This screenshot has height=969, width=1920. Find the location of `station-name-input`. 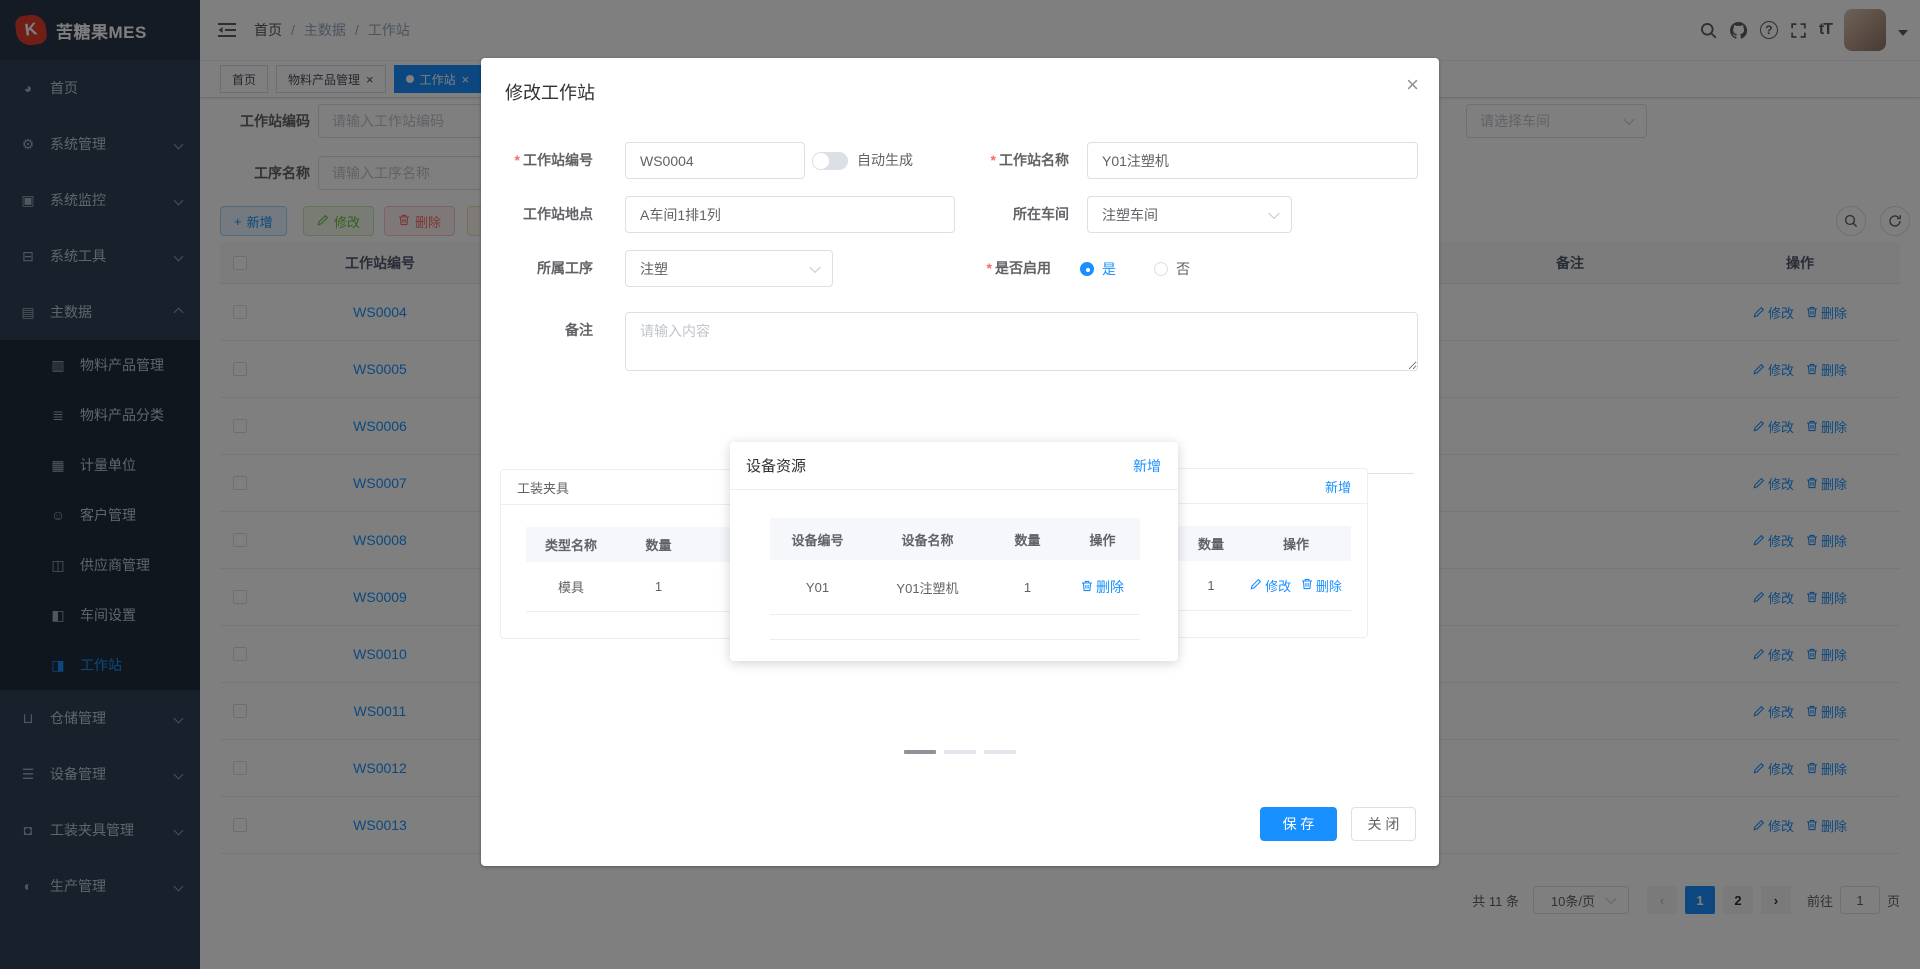

station-name-input is located at coordinates (1252, 160).